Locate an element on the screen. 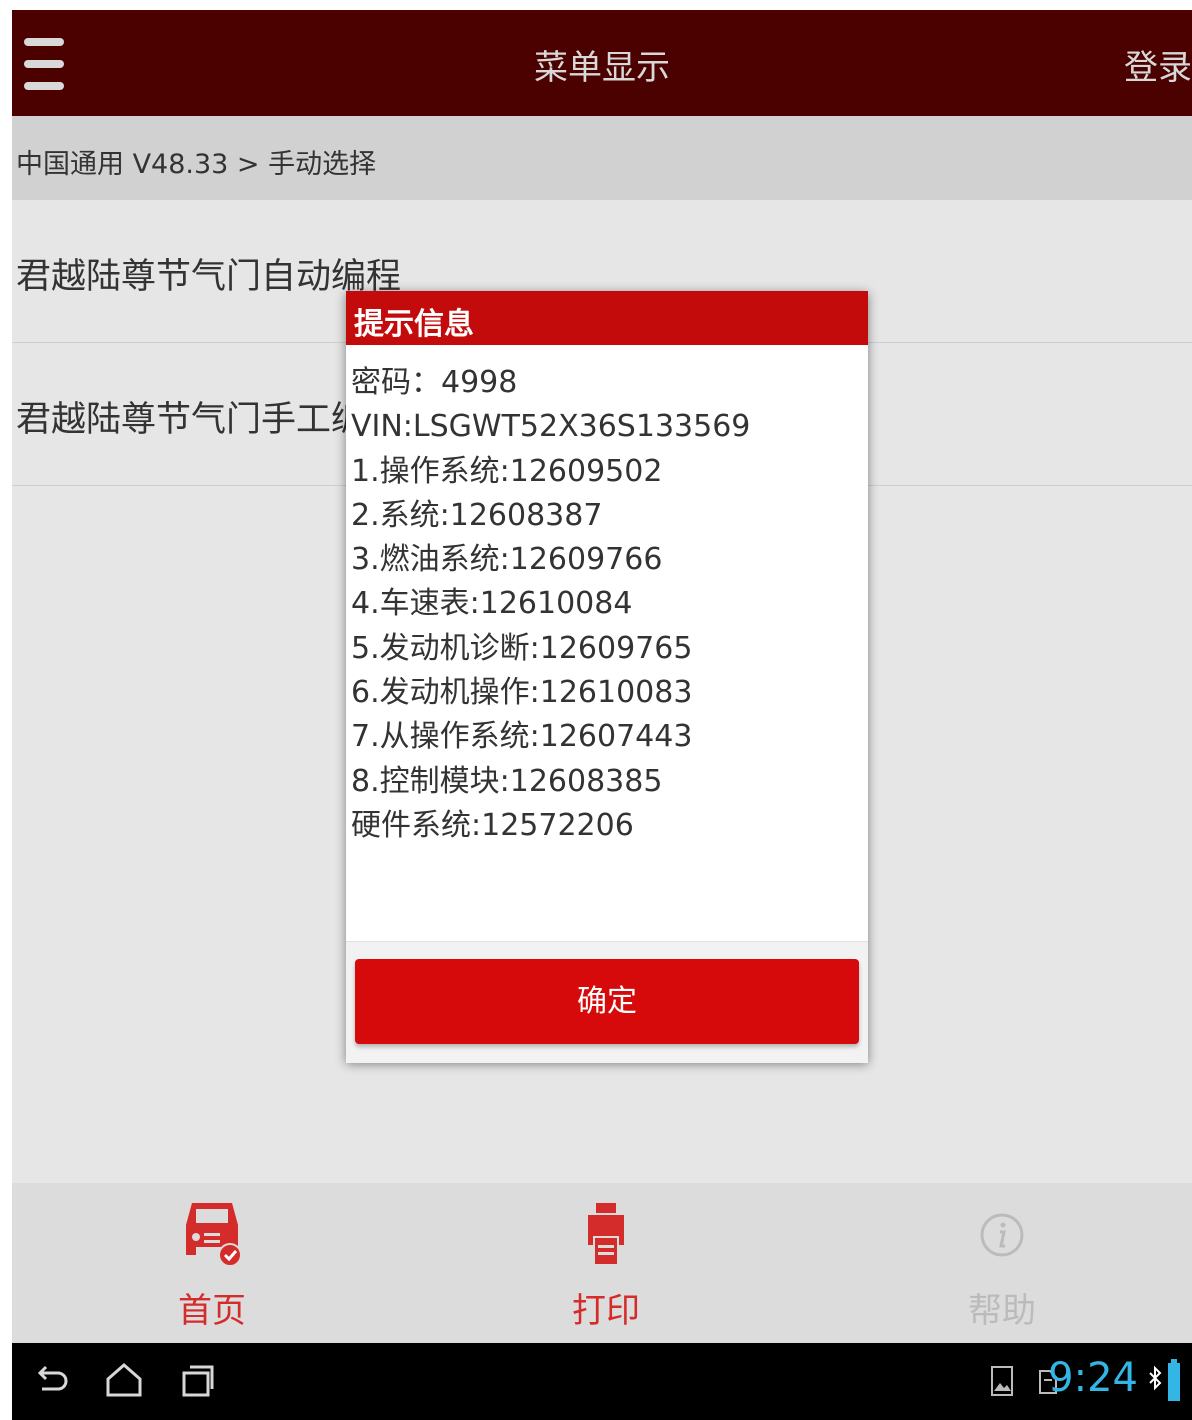 The height and width of the screenshot is (1420, 1192). battery-icon is located at coordinates (1174, 1380).